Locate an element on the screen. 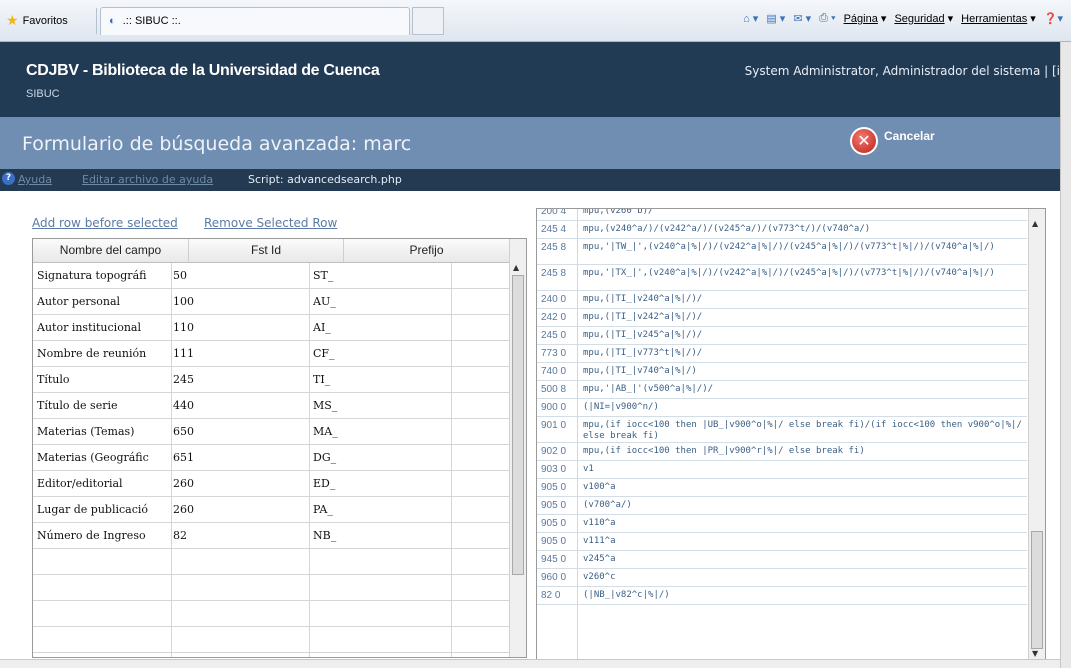  table-row: 905 0 (v700^a/) is located at coordinates (782, 506).